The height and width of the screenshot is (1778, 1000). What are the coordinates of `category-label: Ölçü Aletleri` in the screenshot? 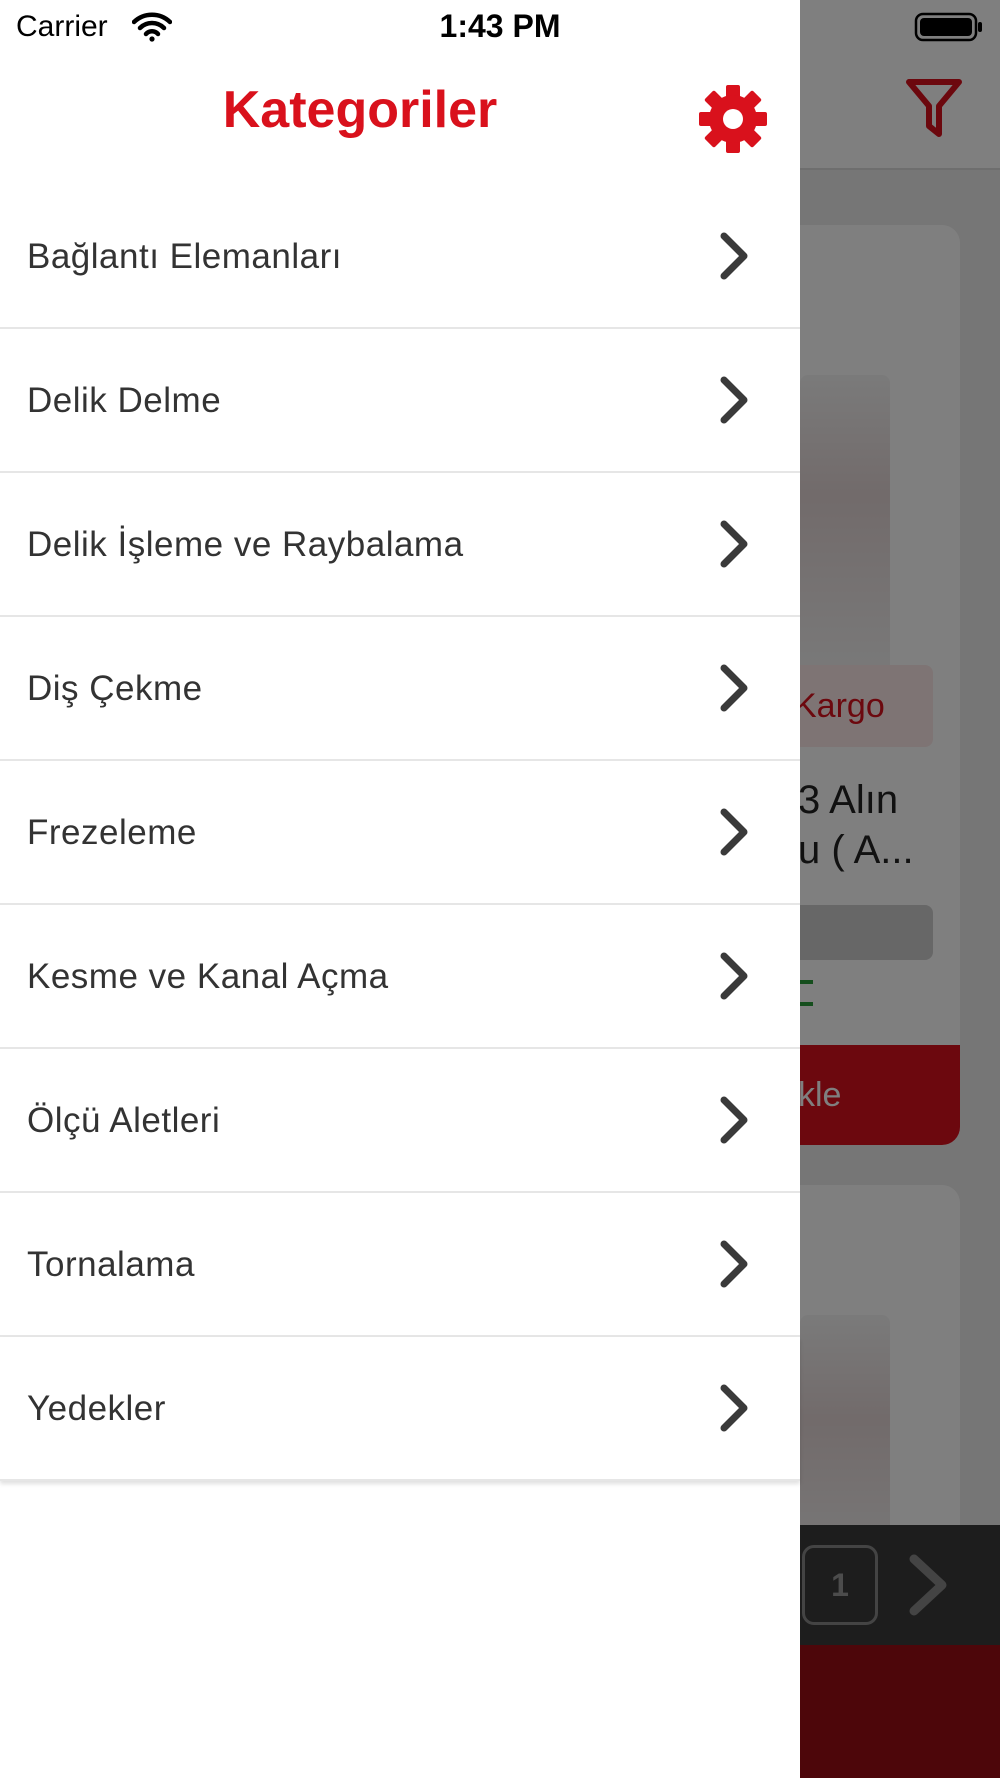 It's located at (124, 1120).